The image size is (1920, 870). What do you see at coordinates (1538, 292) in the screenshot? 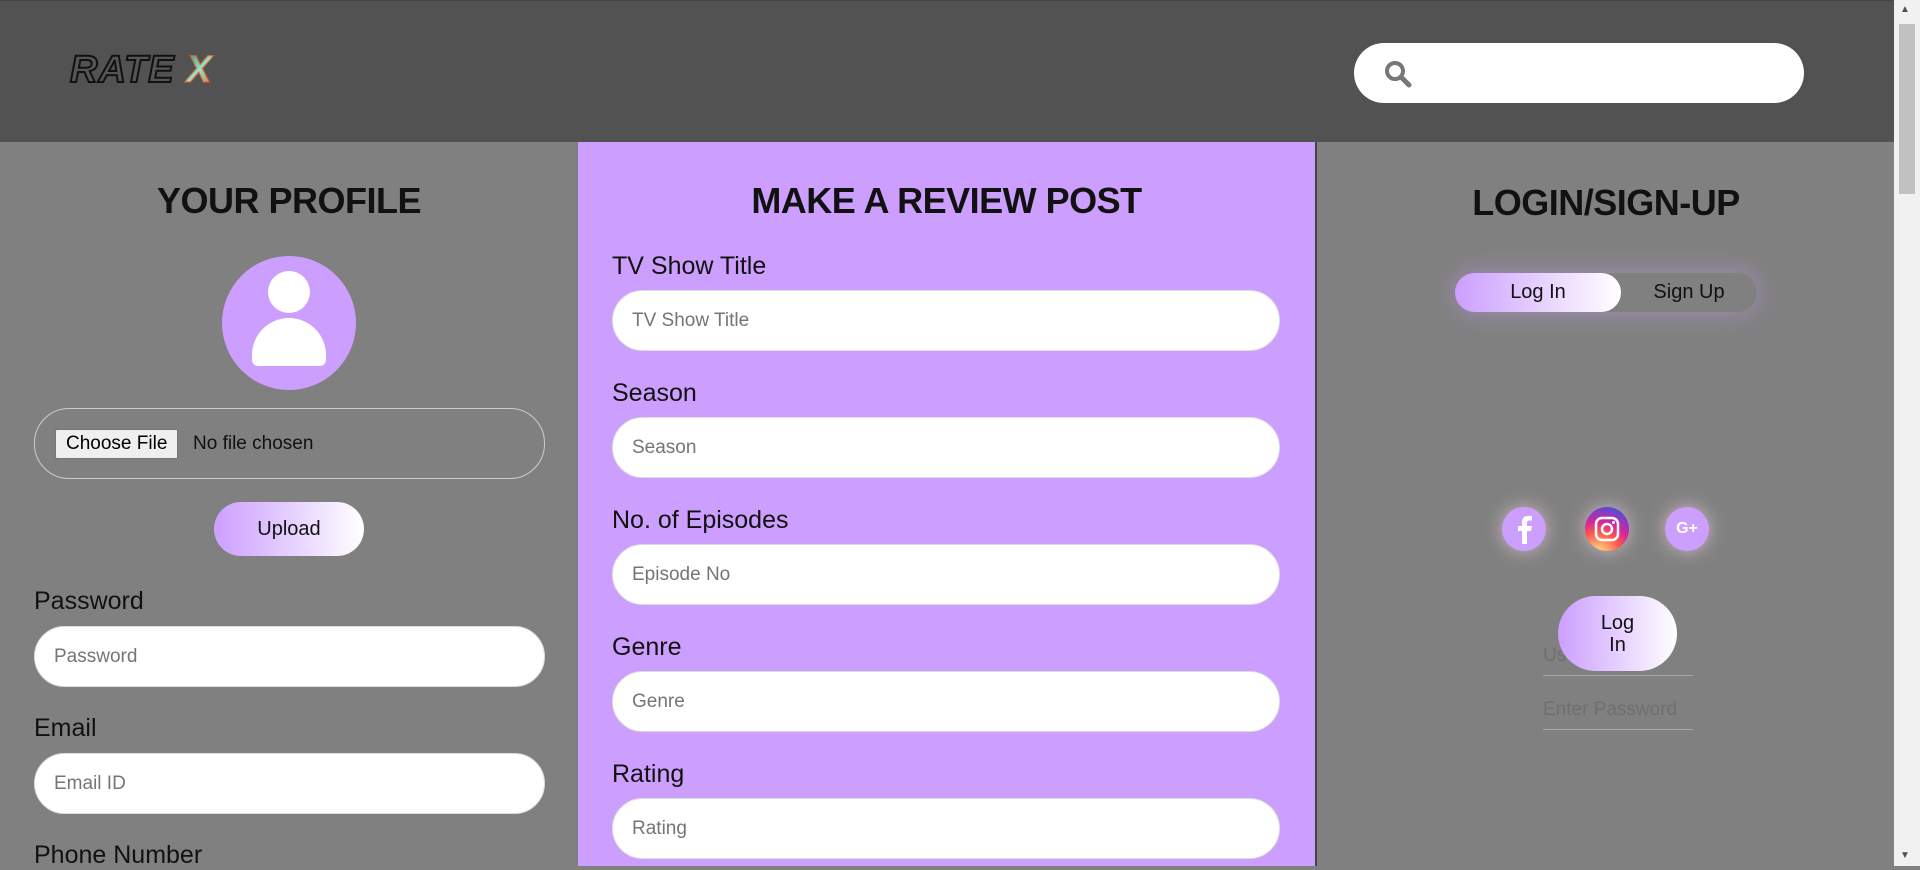
I see `tab-login: Log In` at bounding box center [1538, 292].